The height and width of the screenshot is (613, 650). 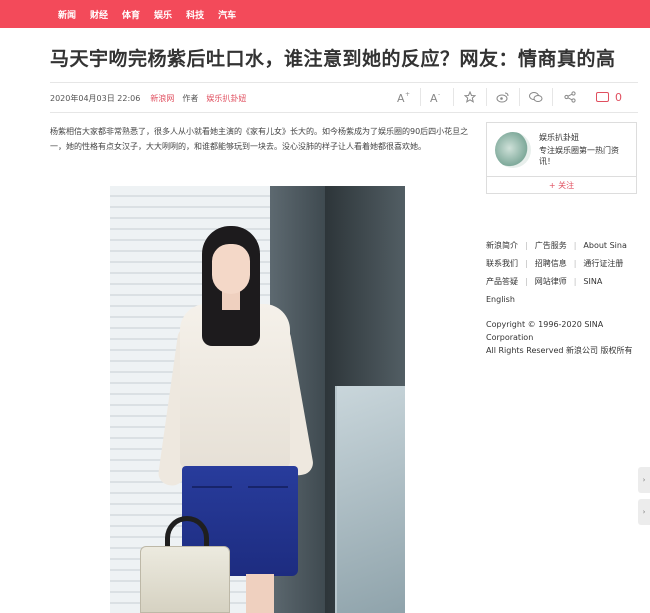 I want to click on wechat-icon, so click(x=536, y=97).